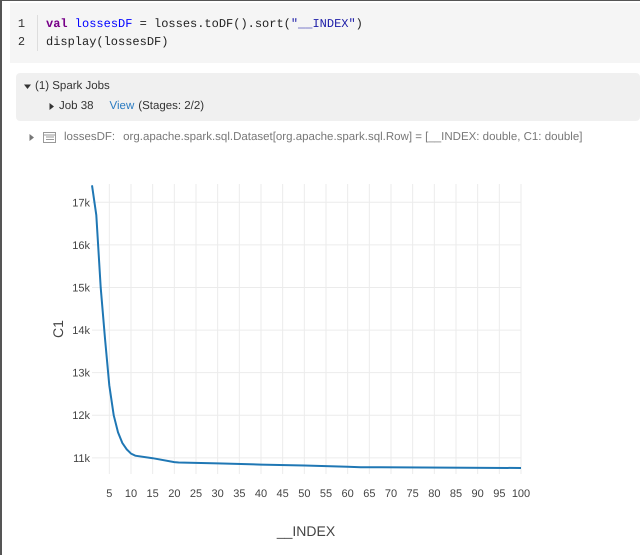 This screenshot has width=640, height=555. What do you see at coordinates (434, 494) in the screenshot?
I see `x-tick-label: 80` at bounding box center [434, 494].